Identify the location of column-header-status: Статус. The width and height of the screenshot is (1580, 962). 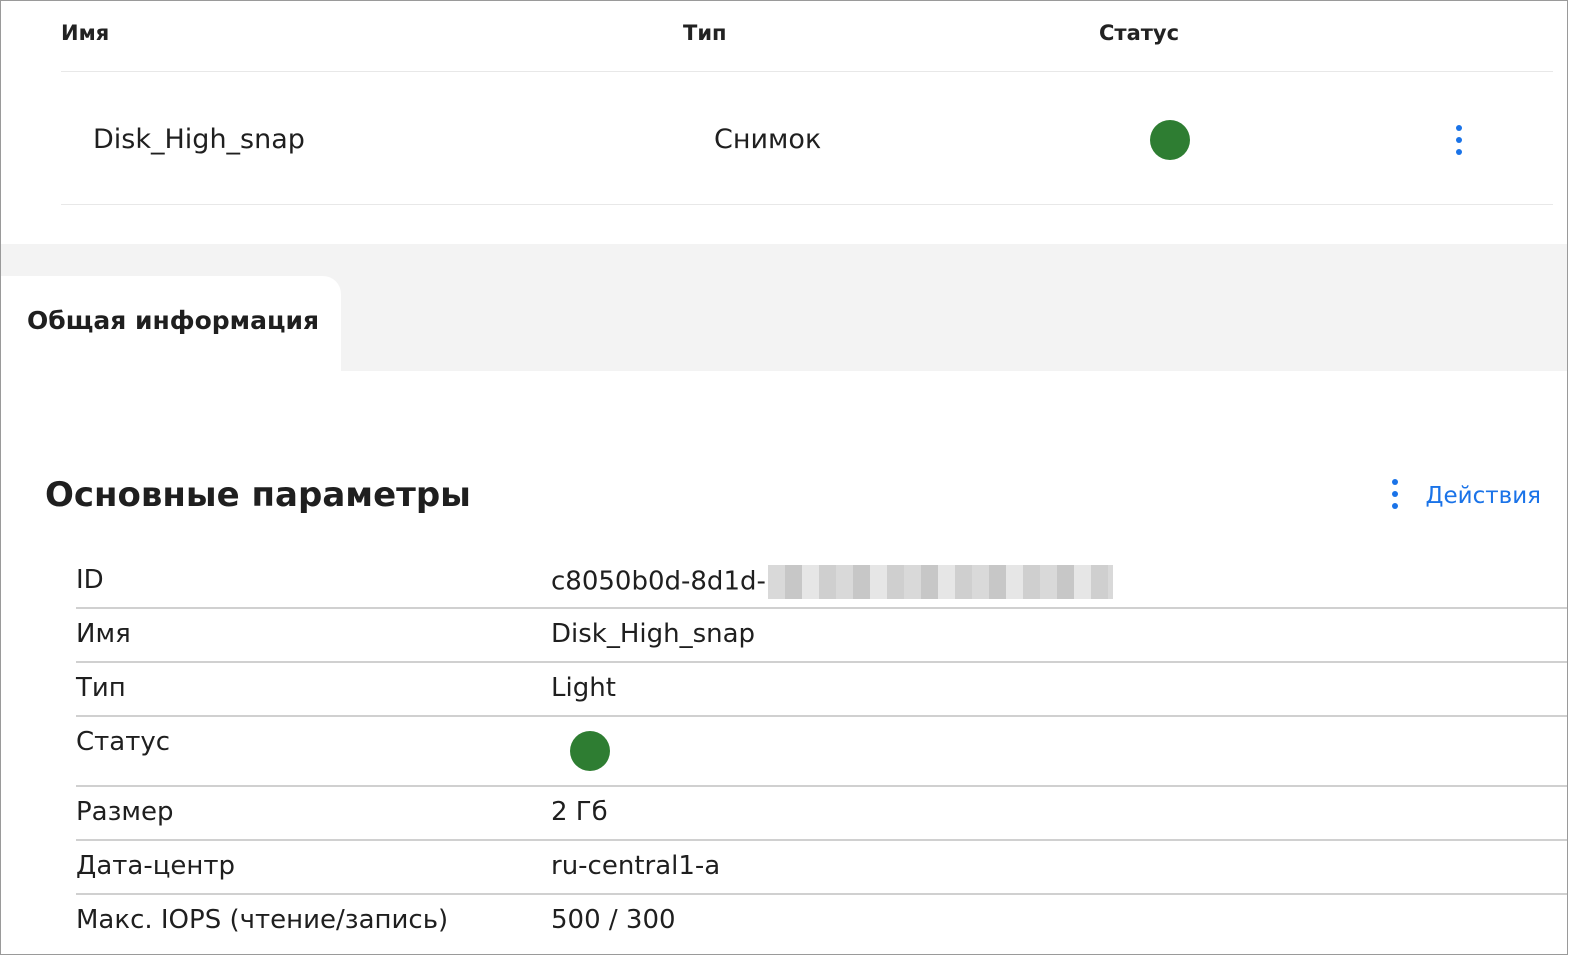
(1139, 33).